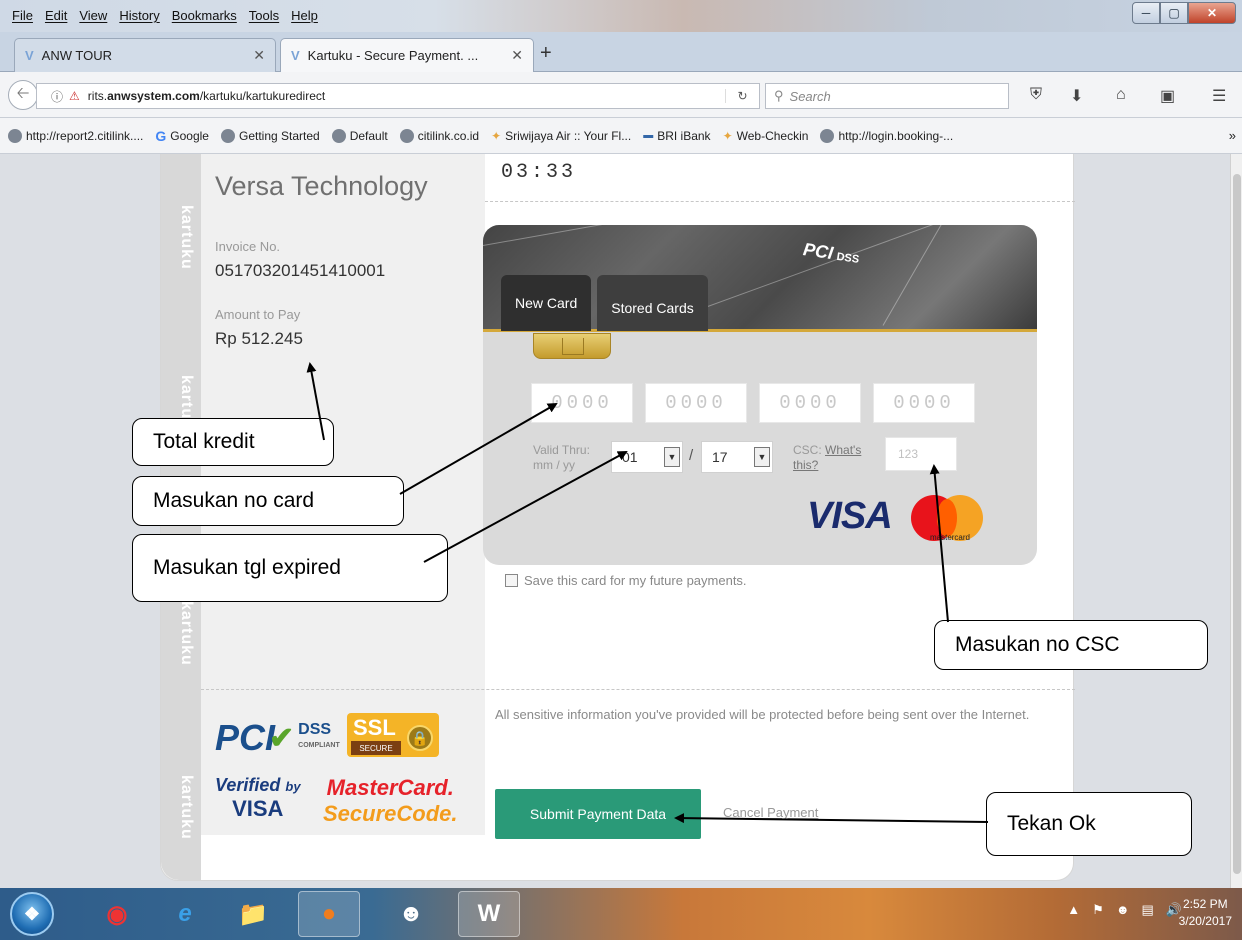  I want to click on mastercard-securecode-logo: MasterCard. SecureCode., so click(390, 800).